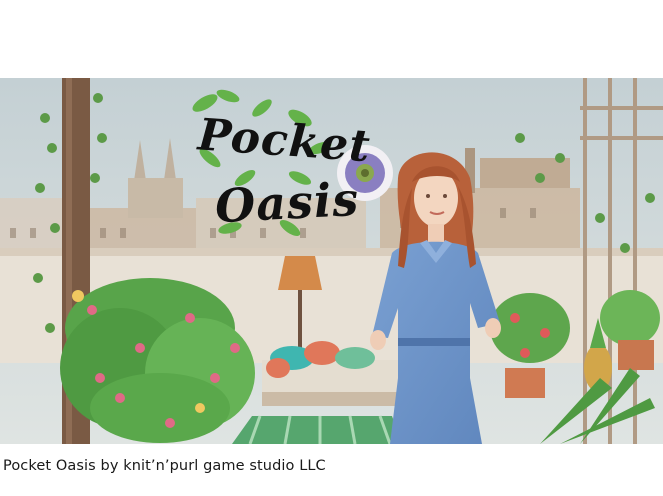  Describe the element at coordinates (287, 202) in the screenshot. I see `logo-line-2: Oasis` at that location.